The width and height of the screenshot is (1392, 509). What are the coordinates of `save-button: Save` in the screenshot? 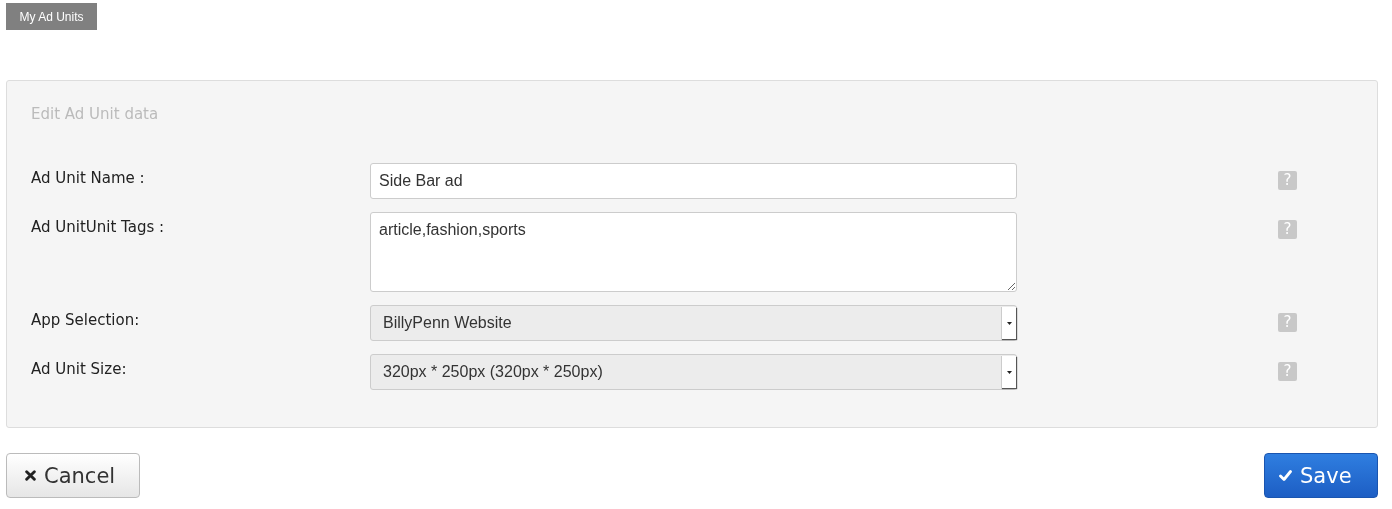 It's located at (1321, 475).